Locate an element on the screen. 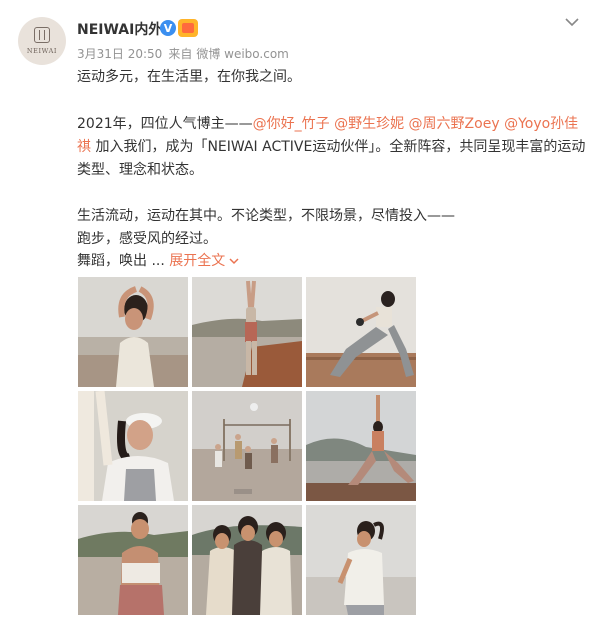  neiwai-logo-icon is located at coordinates (42, 35).